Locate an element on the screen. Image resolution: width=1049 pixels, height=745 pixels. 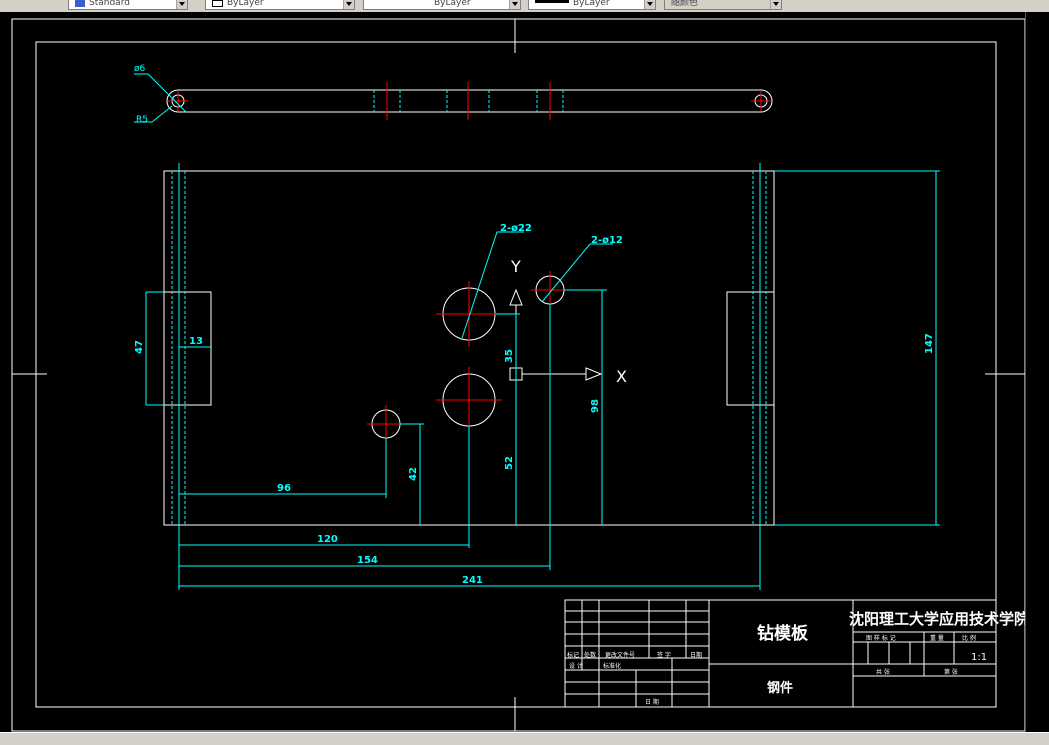
part-name: 钻模板 is located at coordinates (783, 633).